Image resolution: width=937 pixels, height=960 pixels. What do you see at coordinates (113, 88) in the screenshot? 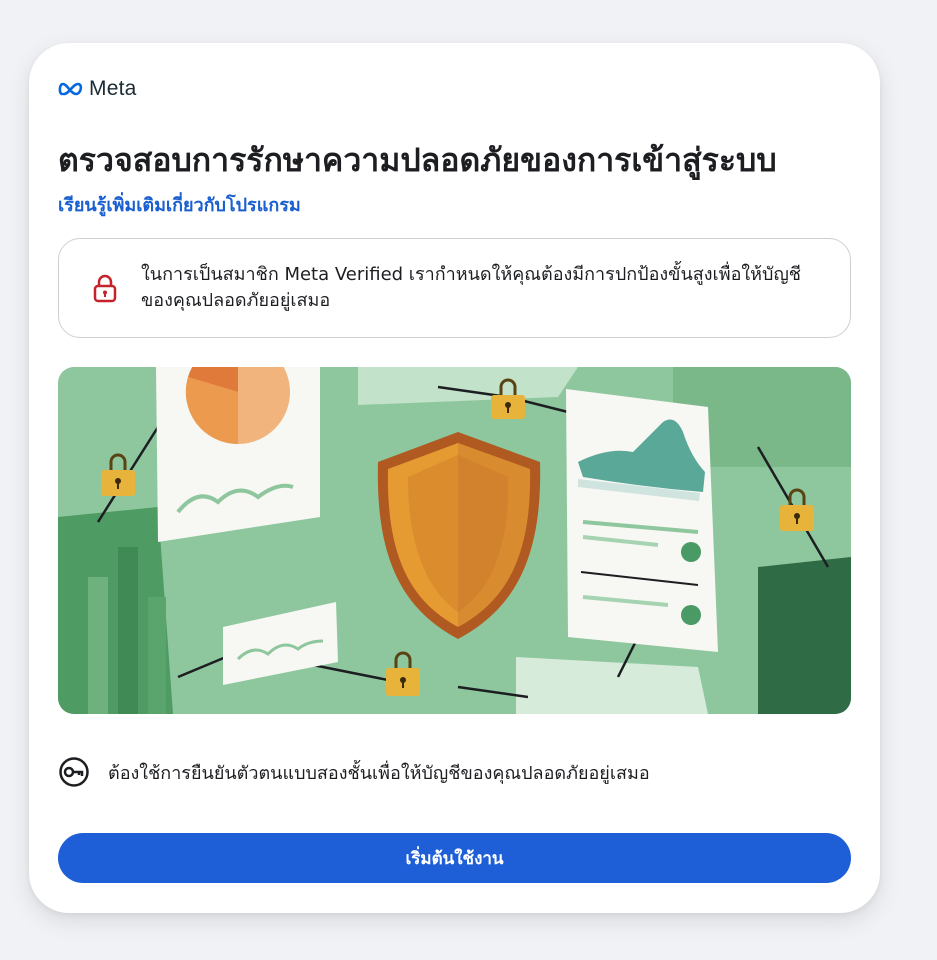
I see `meta-logo-text: Meta` at bounding box center [113, 88].